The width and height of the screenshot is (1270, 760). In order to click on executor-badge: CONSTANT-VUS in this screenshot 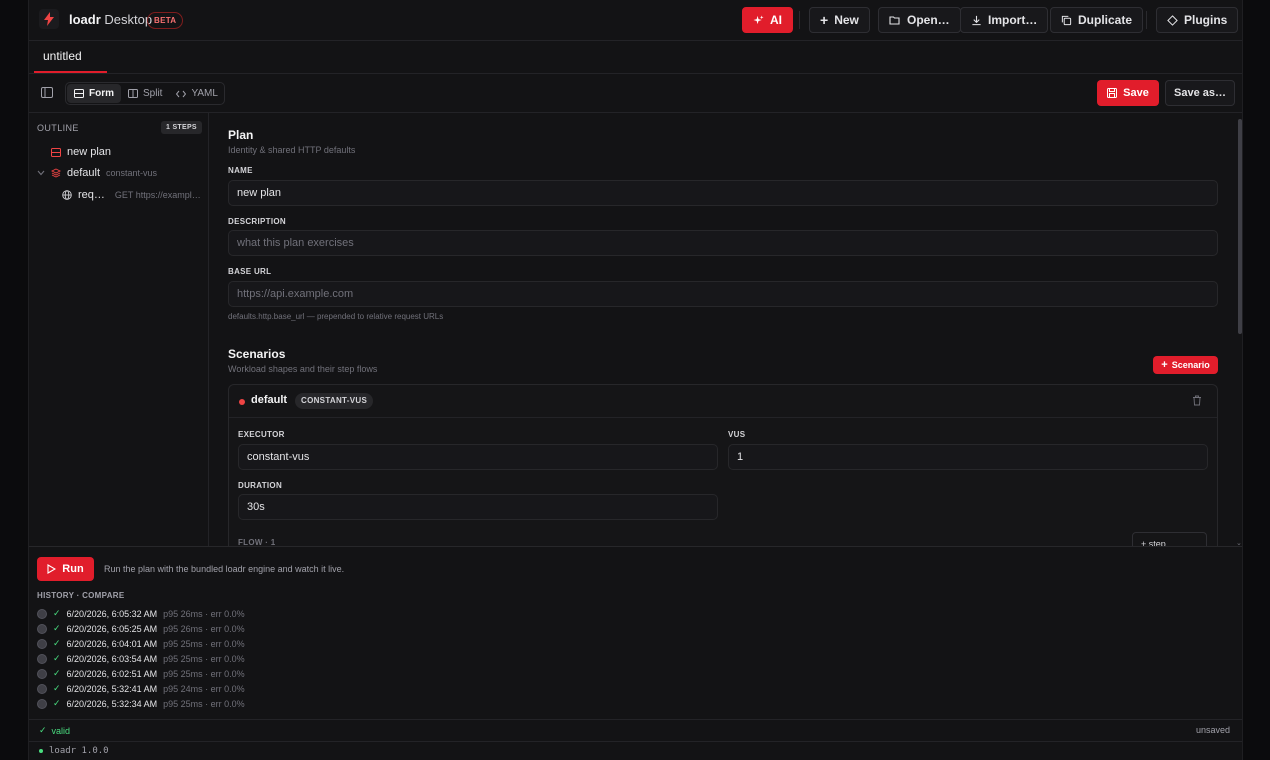, I will do `click(334, 401)`.